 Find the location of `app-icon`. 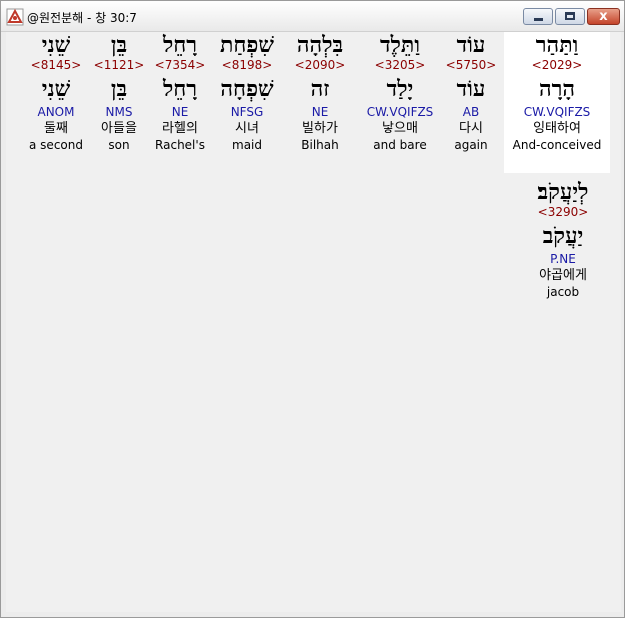

app-icon is located at coordinates (15, 17).